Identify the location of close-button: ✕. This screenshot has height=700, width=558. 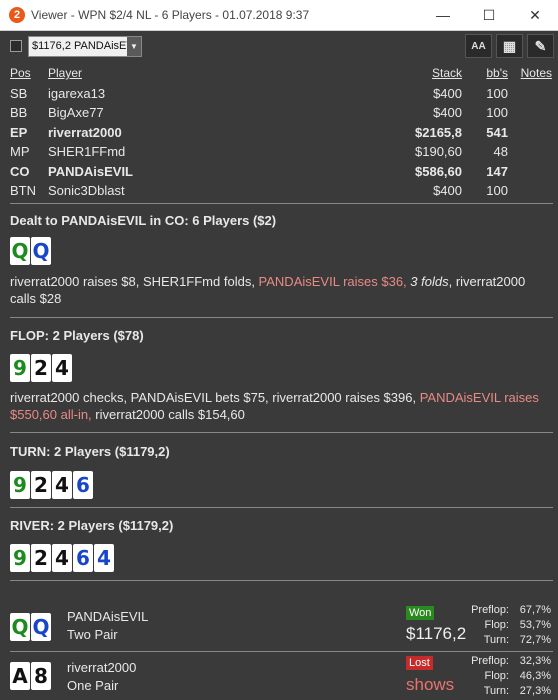
(535, 15).